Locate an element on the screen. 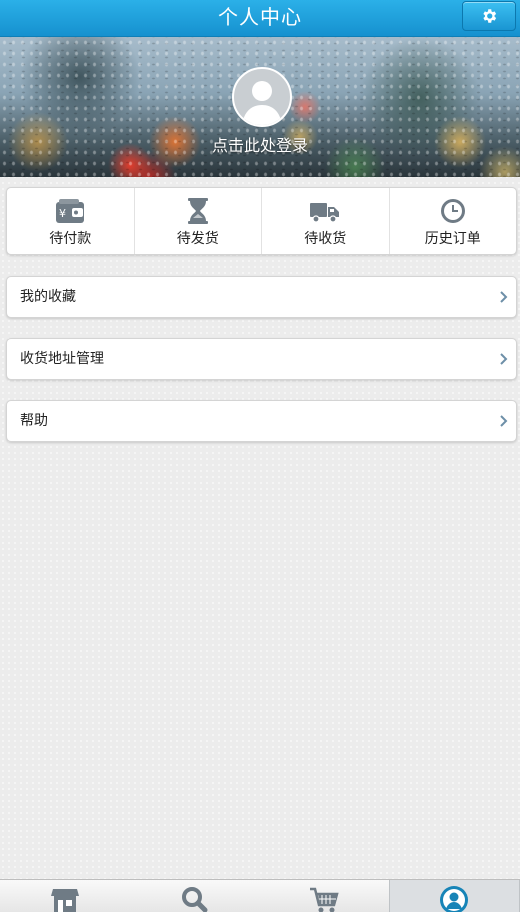  order-status-card: ¥ 待付款 待发货 待收货 历史订单 is located at coordinates (261, 221).